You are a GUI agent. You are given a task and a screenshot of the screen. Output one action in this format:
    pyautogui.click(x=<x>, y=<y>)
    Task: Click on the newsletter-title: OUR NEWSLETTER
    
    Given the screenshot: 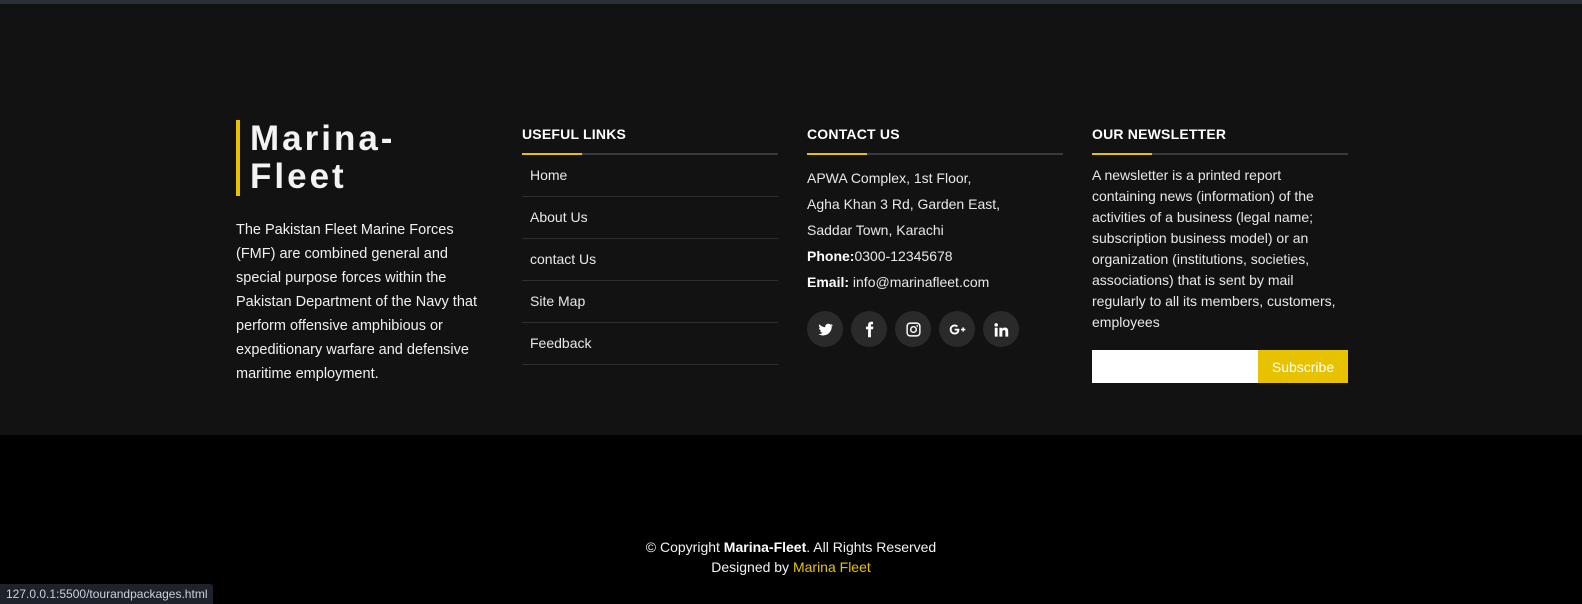 What is the action you would take?
    pyautogui.click(x=1159, y=134)
    